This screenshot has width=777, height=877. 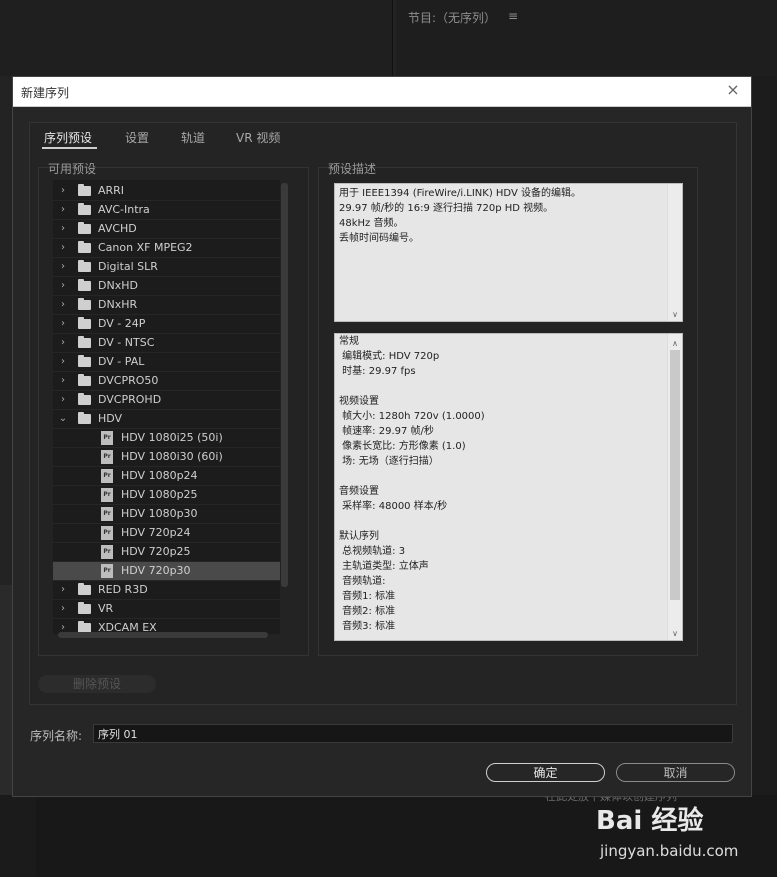 I want to click on description-line: 丢帧时间码编号。, so click(x=379, y=238).